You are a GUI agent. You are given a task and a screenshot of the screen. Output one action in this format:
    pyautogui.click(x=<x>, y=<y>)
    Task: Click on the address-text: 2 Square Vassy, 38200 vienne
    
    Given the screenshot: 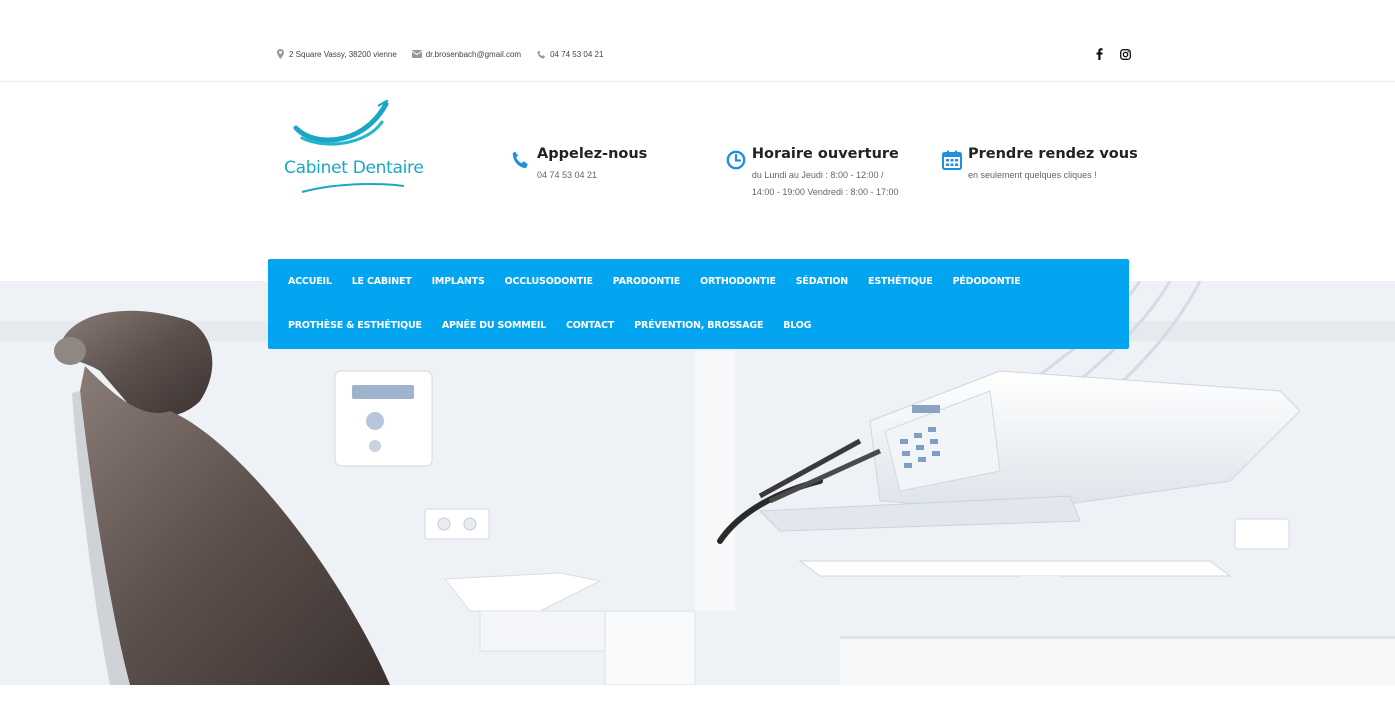 What is the action you would take?
    pyautogui.click(x=343, y=54)
    